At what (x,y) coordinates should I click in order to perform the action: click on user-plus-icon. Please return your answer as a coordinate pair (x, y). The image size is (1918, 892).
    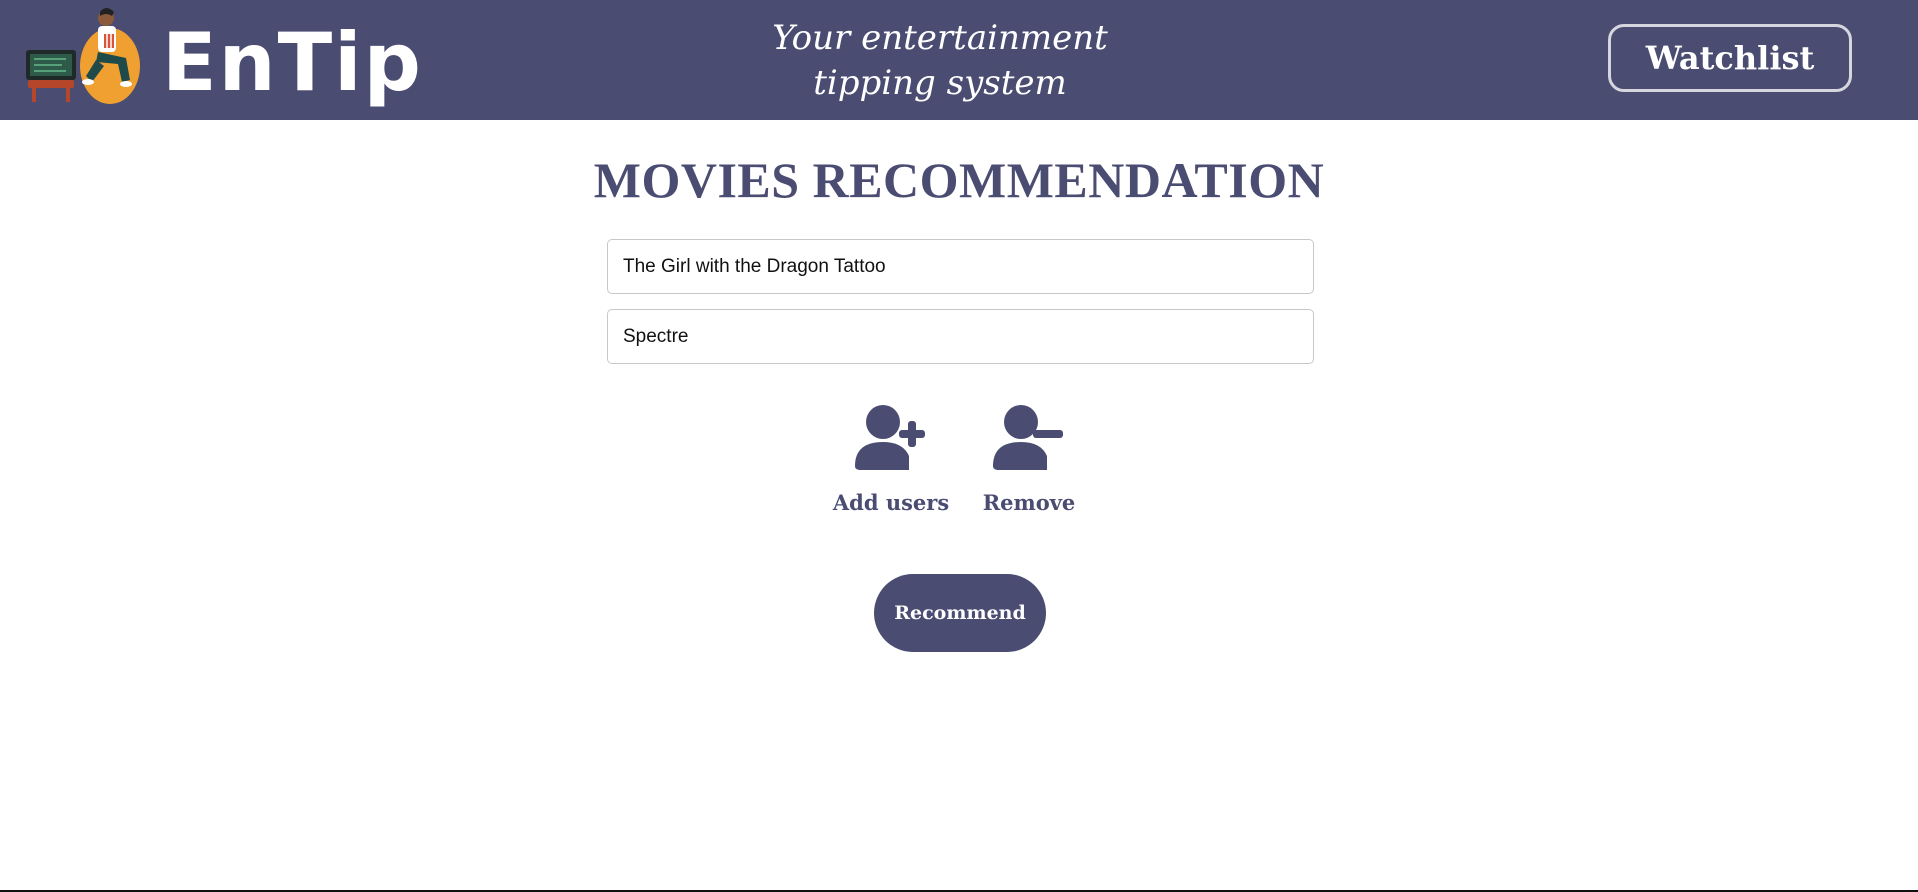
    Looking at the image, I should click on (890, 437).